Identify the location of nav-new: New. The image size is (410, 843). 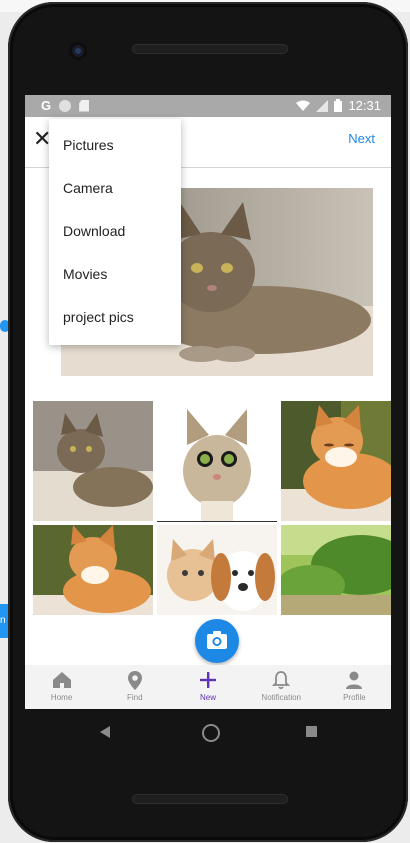
(207, 687).